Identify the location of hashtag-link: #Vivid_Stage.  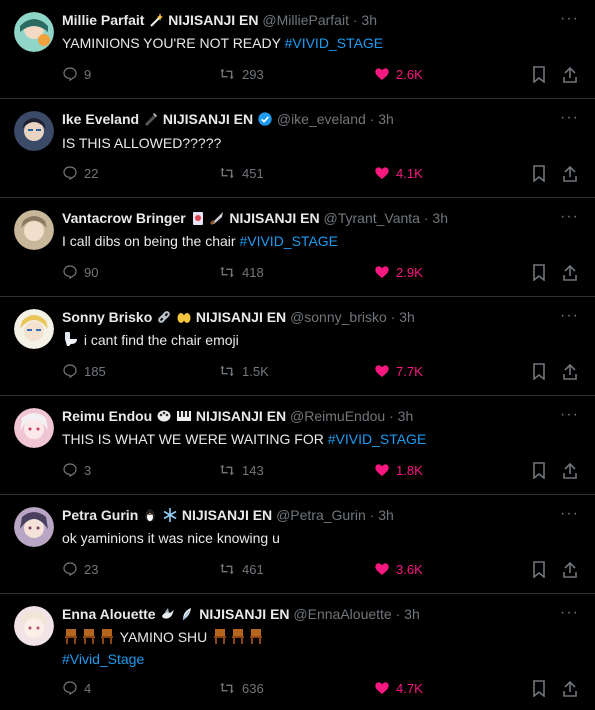
(103, 659).